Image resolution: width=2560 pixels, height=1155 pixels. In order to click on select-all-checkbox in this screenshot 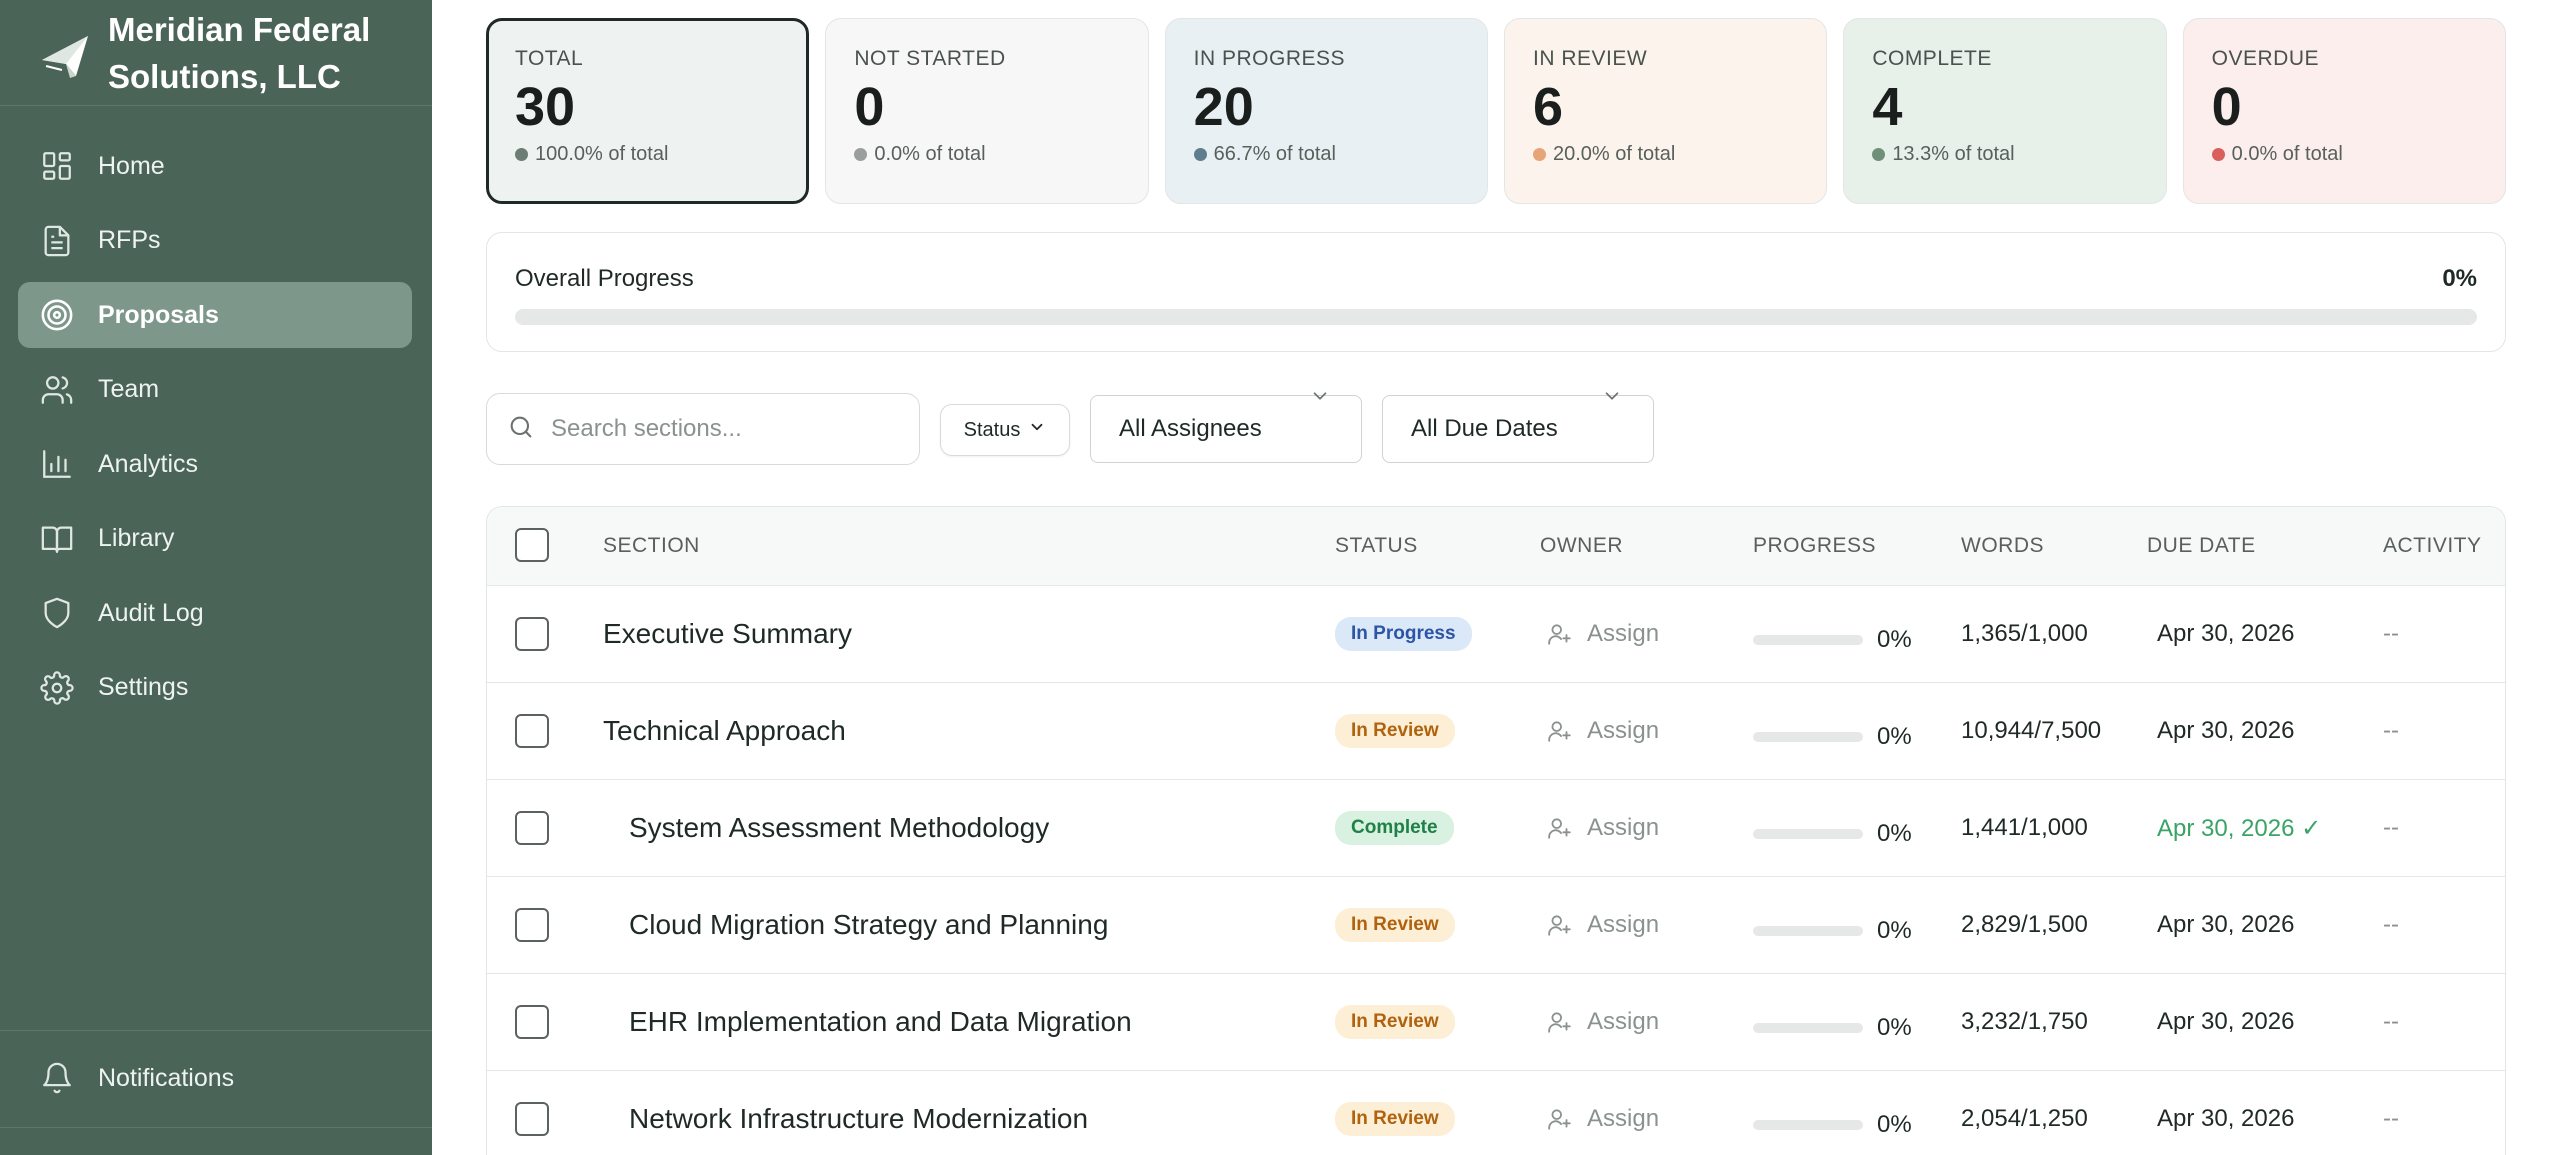, I will do `click(532, 545)`.